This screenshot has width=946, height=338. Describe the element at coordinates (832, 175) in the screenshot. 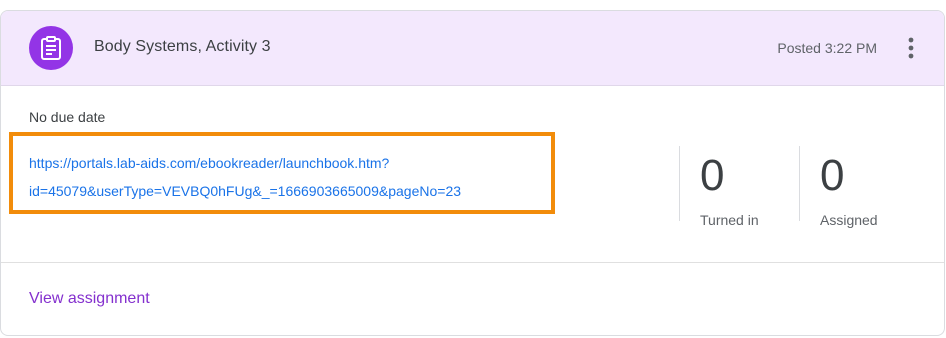

I see `assigned-count: 0` at that location.